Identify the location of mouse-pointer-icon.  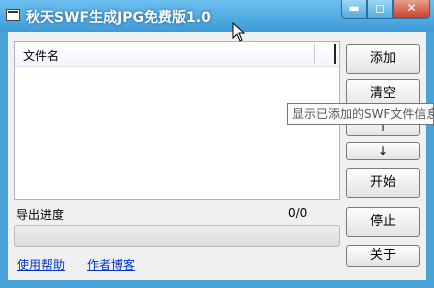
(239, 32).